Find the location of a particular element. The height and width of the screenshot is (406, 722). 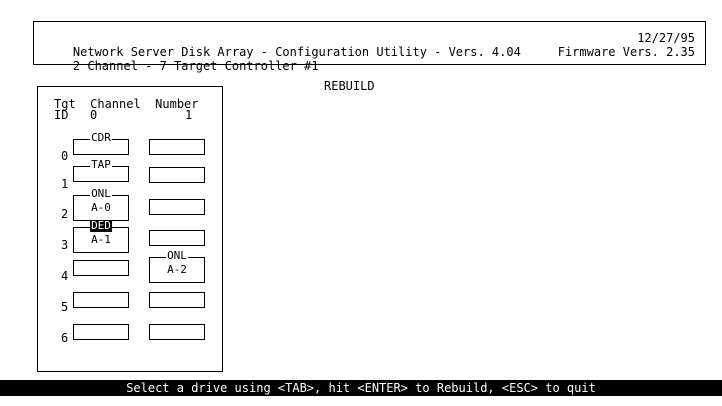

target-id-1: 1 is located at coordinates (65, 184).